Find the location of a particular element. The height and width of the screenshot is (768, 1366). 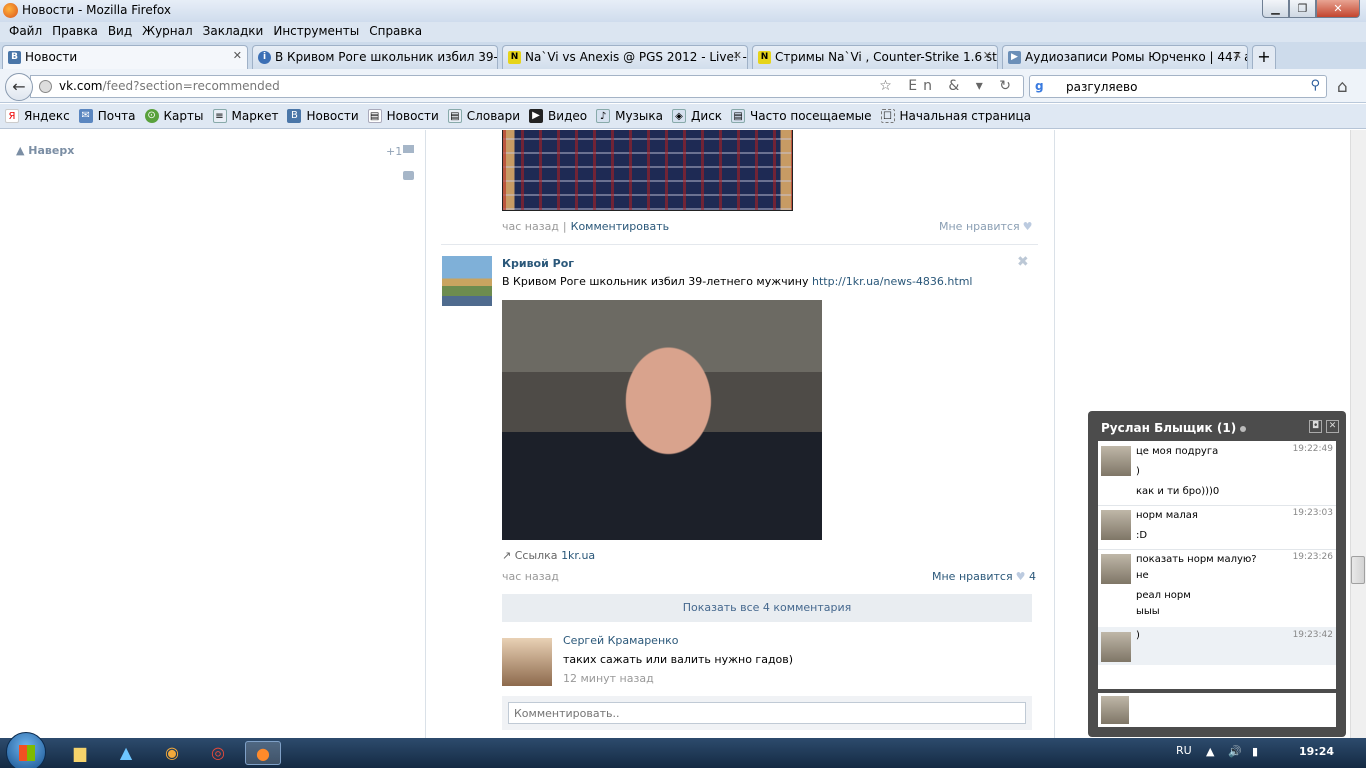

bookmark-maps: ⊙ Карты is located at coordinates (174, 116).